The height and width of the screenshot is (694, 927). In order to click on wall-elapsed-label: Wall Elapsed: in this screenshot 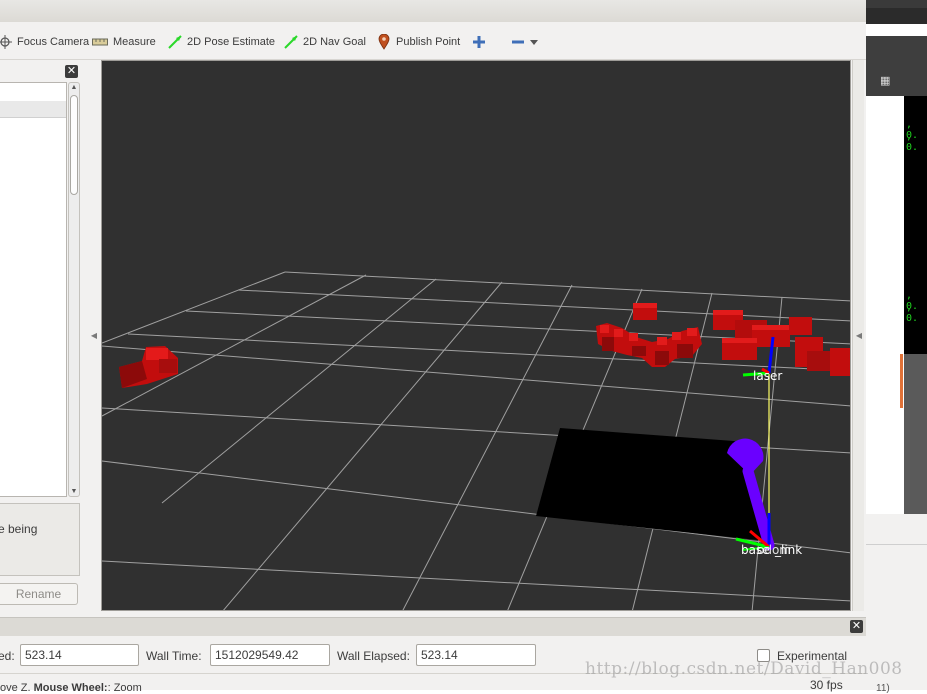, I will do `click(373, 656)`.